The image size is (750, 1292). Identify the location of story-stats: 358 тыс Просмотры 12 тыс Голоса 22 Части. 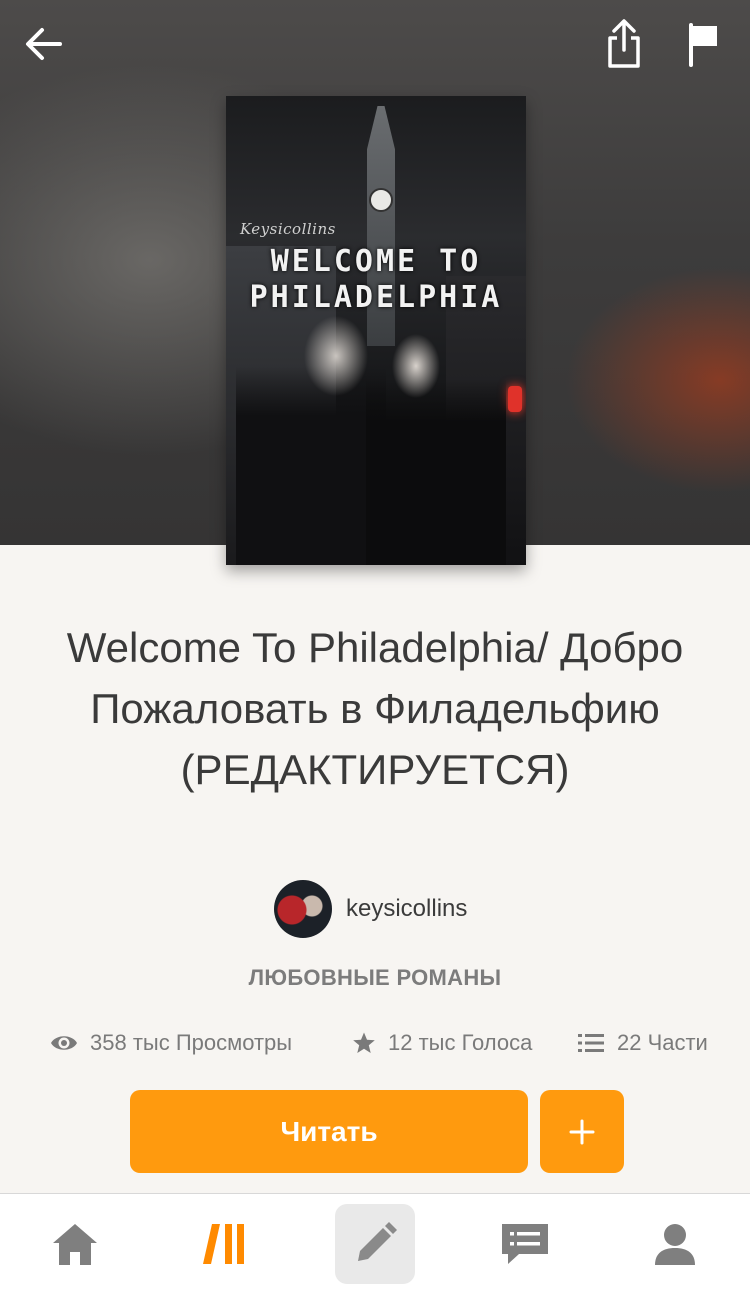
(375, 1043).